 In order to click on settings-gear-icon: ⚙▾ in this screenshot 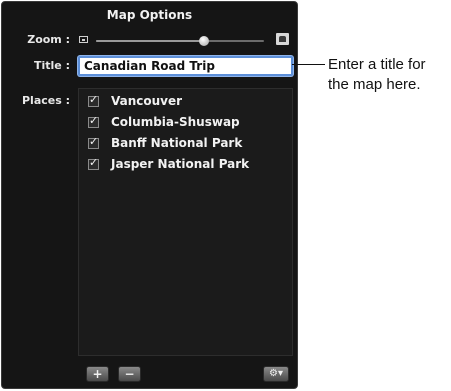, I will do `click(276, 374)`.